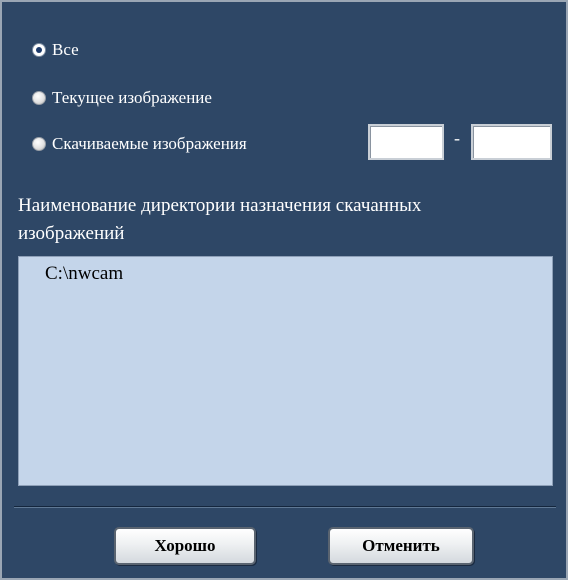 The height and width of the screenshot is (585, 574). What do you see at coordinates (84, 273) in the screenshot?
I see `destination-directory-path: C:\nwcam` at bounding box center [84, 273].